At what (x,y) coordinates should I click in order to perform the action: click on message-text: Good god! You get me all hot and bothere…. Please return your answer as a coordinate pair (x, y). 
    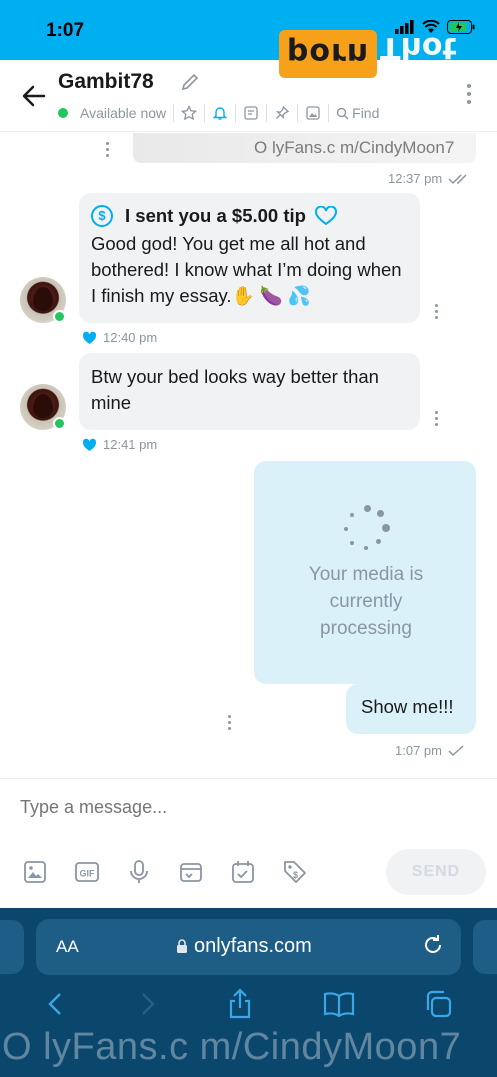
    Looking at the image, I should click on (246, 269).